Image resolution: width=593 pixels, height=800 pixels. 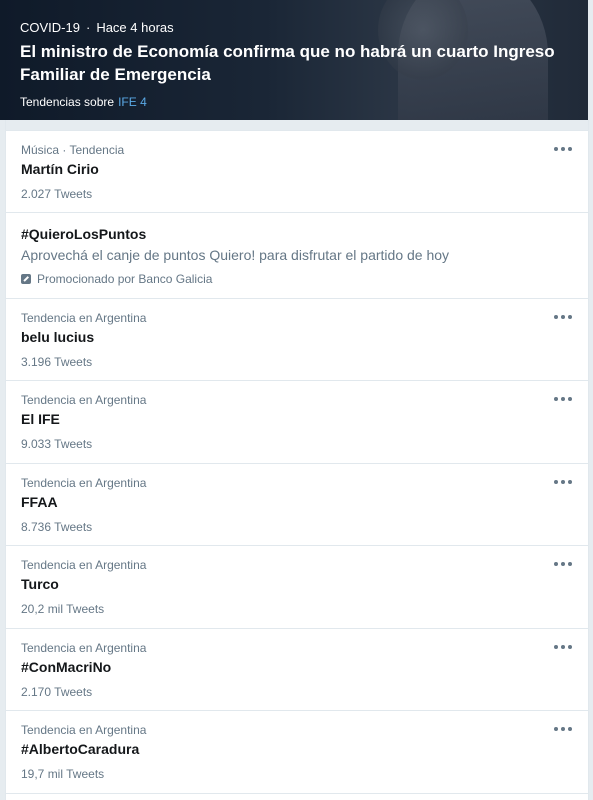 What do you see at coordinates (297, 796) in the screenshot?
I see `trend-item-partial` at bounding box center [297, 796].